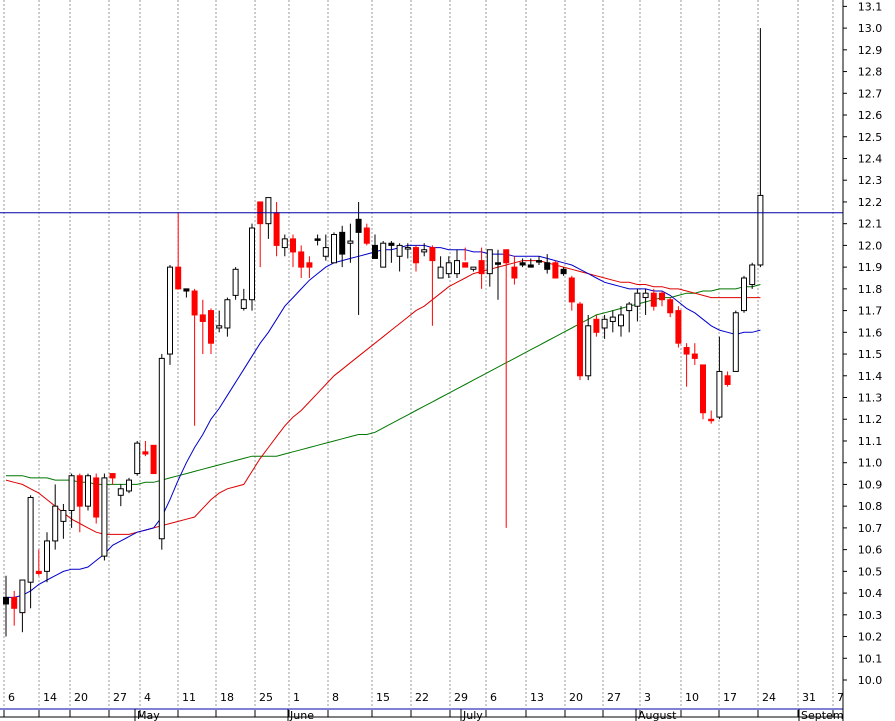 The image size is (895, 721). I want to click on y-tick-label: 11.9, so click(870, 267).